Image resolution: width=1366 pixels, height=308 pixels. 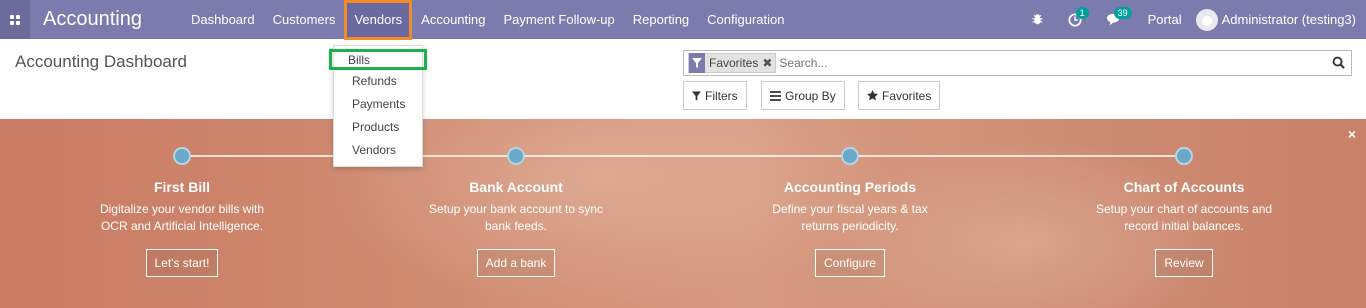 I want to click on search-icon, so click(x=1338, y=64).